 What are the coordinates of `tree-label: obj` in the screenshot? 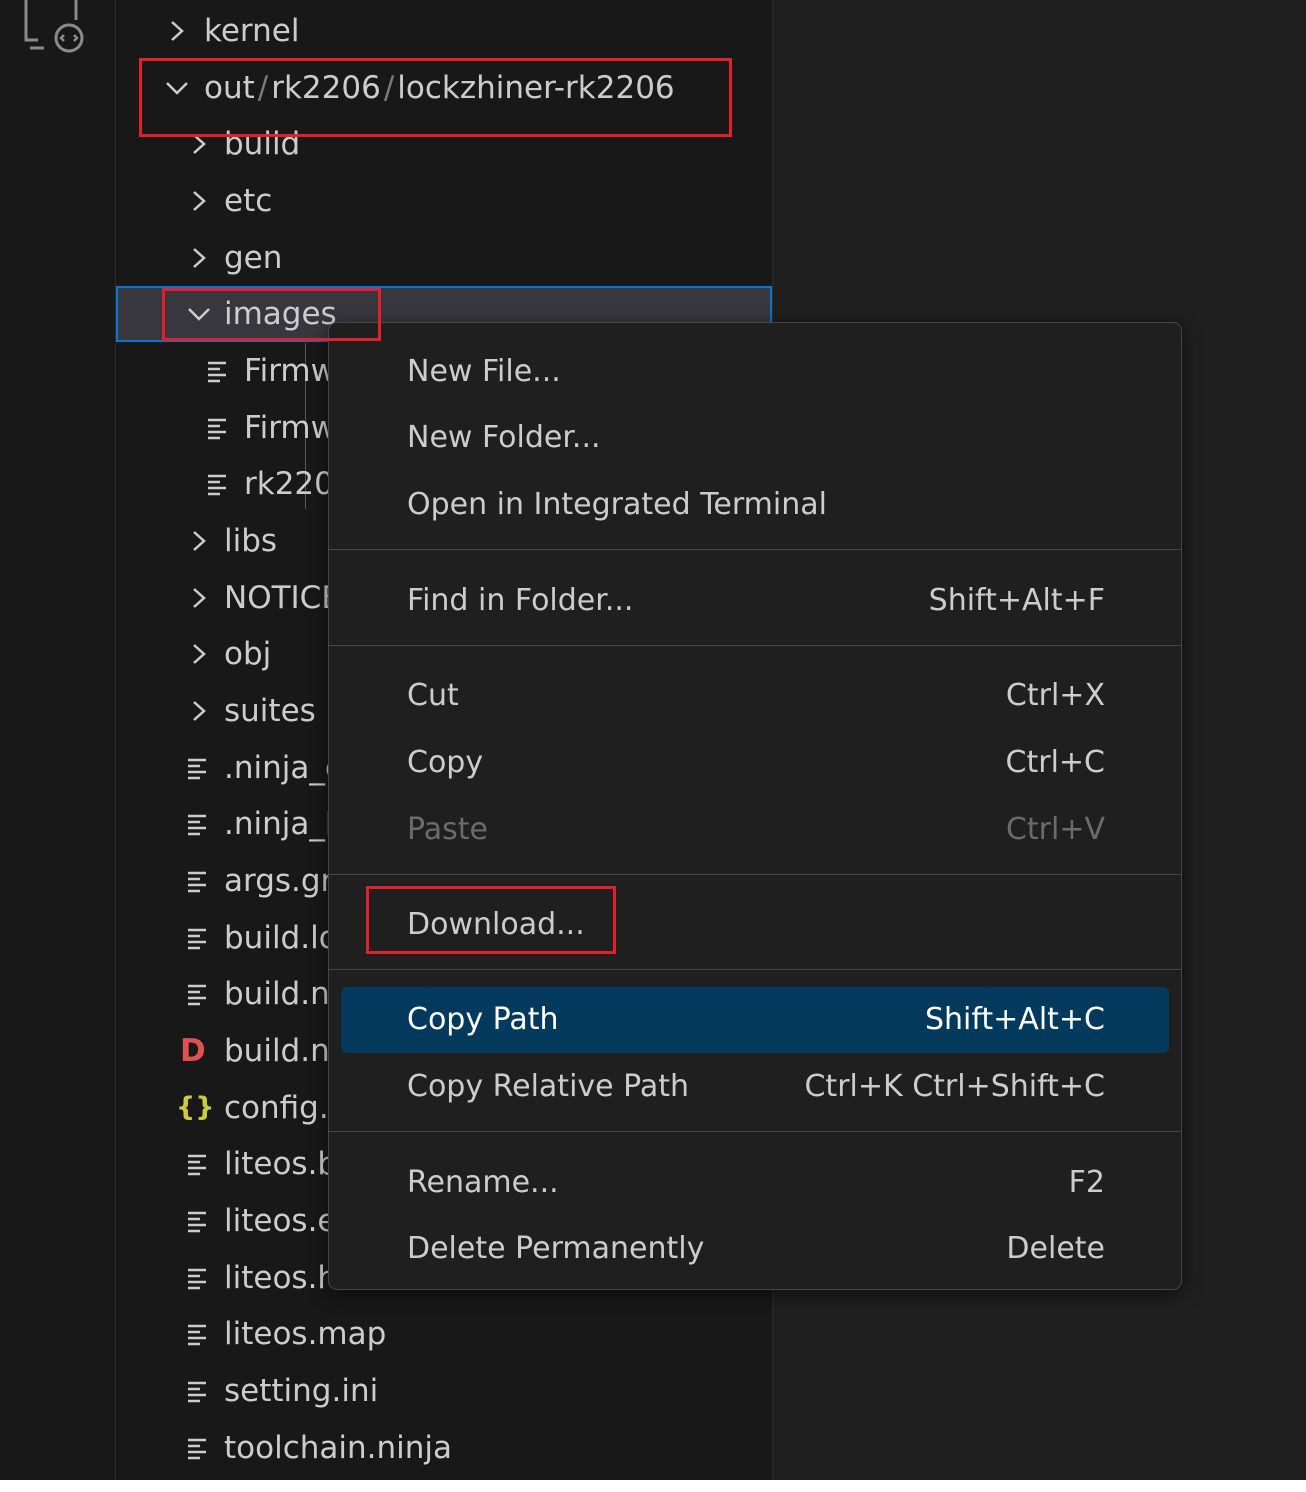 It's located at (248, 654).